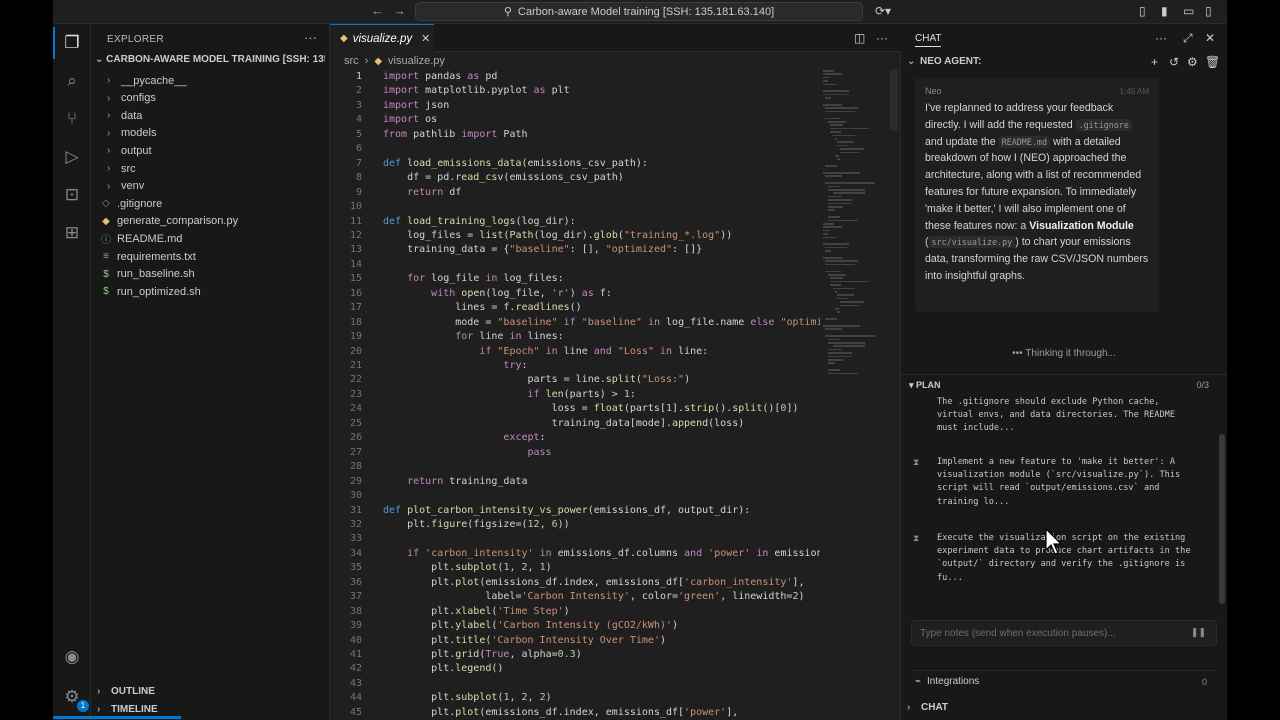 The image size is (1280, 720). Describe the element at coordinates (859, 38) in the screenshot. I see `split-editor-icon: ◫` at that location.